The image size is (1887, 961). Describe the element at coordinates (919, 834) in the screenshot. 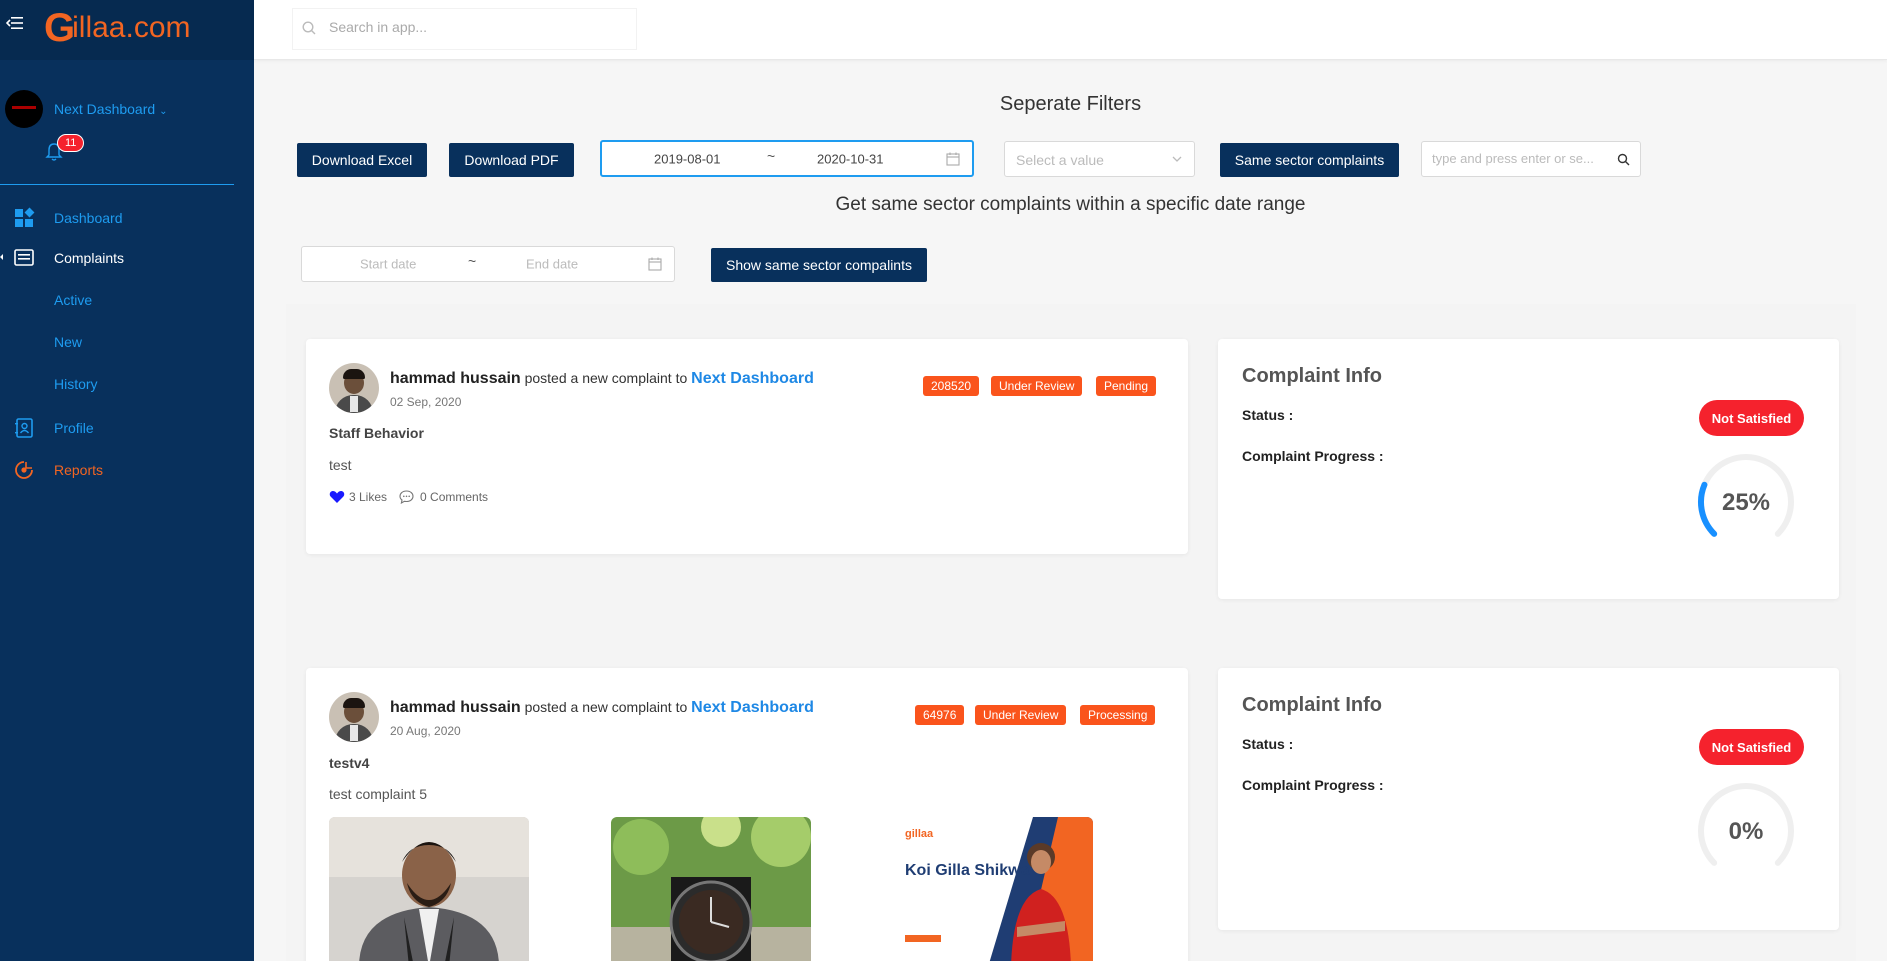

I see `poster-brand: gillaa` at that location.